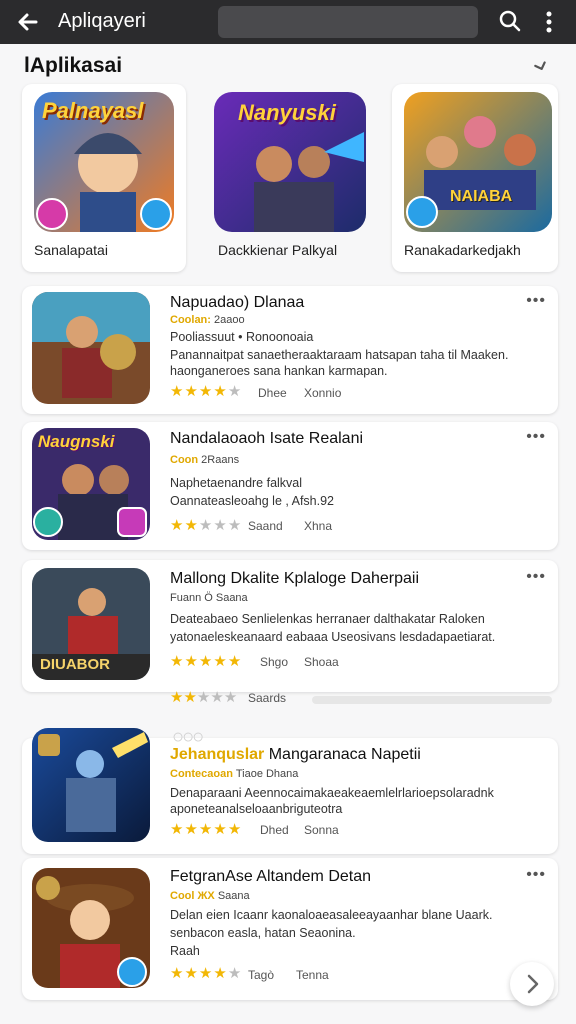 The image size is (576, 1024). I want to click on game-art: NAIABA, so click(478, 162).